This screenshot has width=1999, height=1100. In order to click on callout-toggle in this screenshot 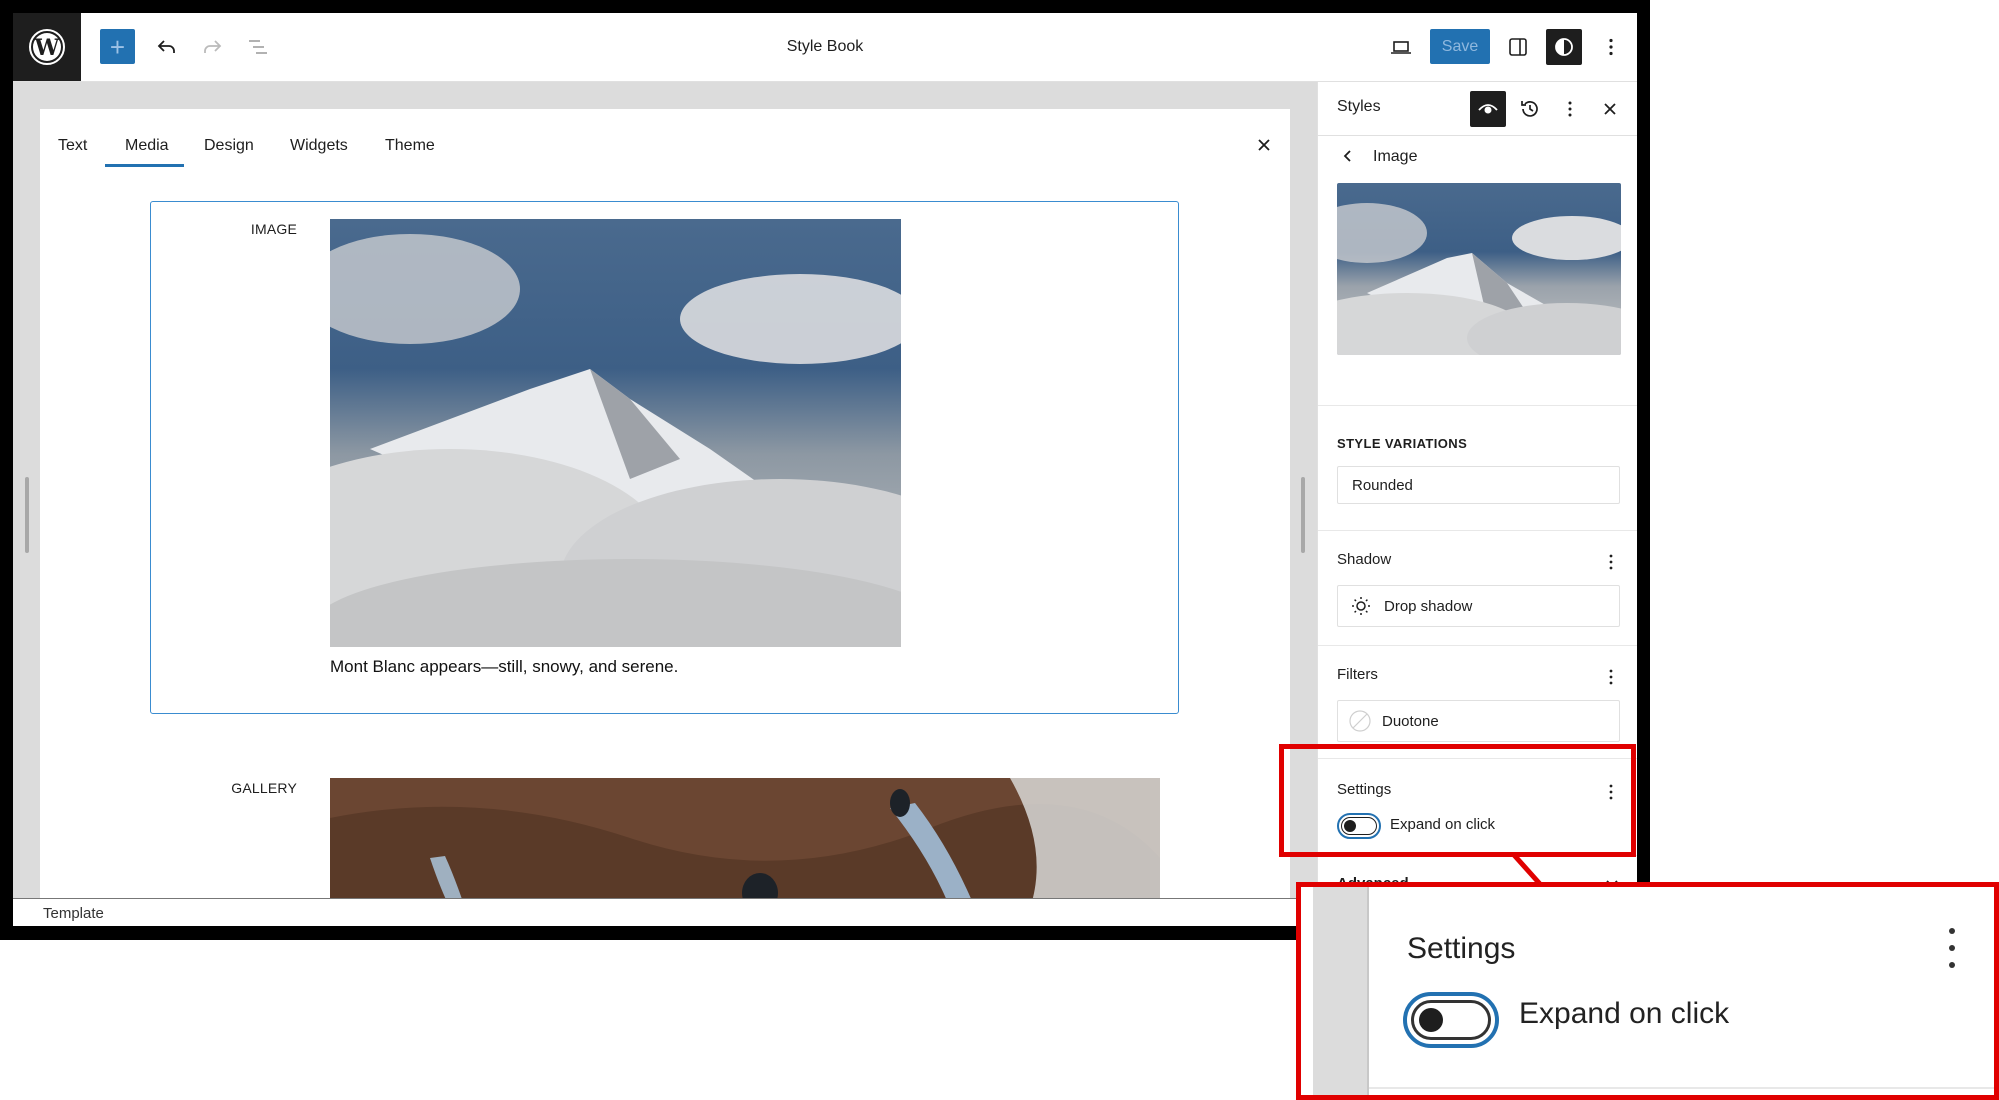, I will do `click(1451, 1020)`.